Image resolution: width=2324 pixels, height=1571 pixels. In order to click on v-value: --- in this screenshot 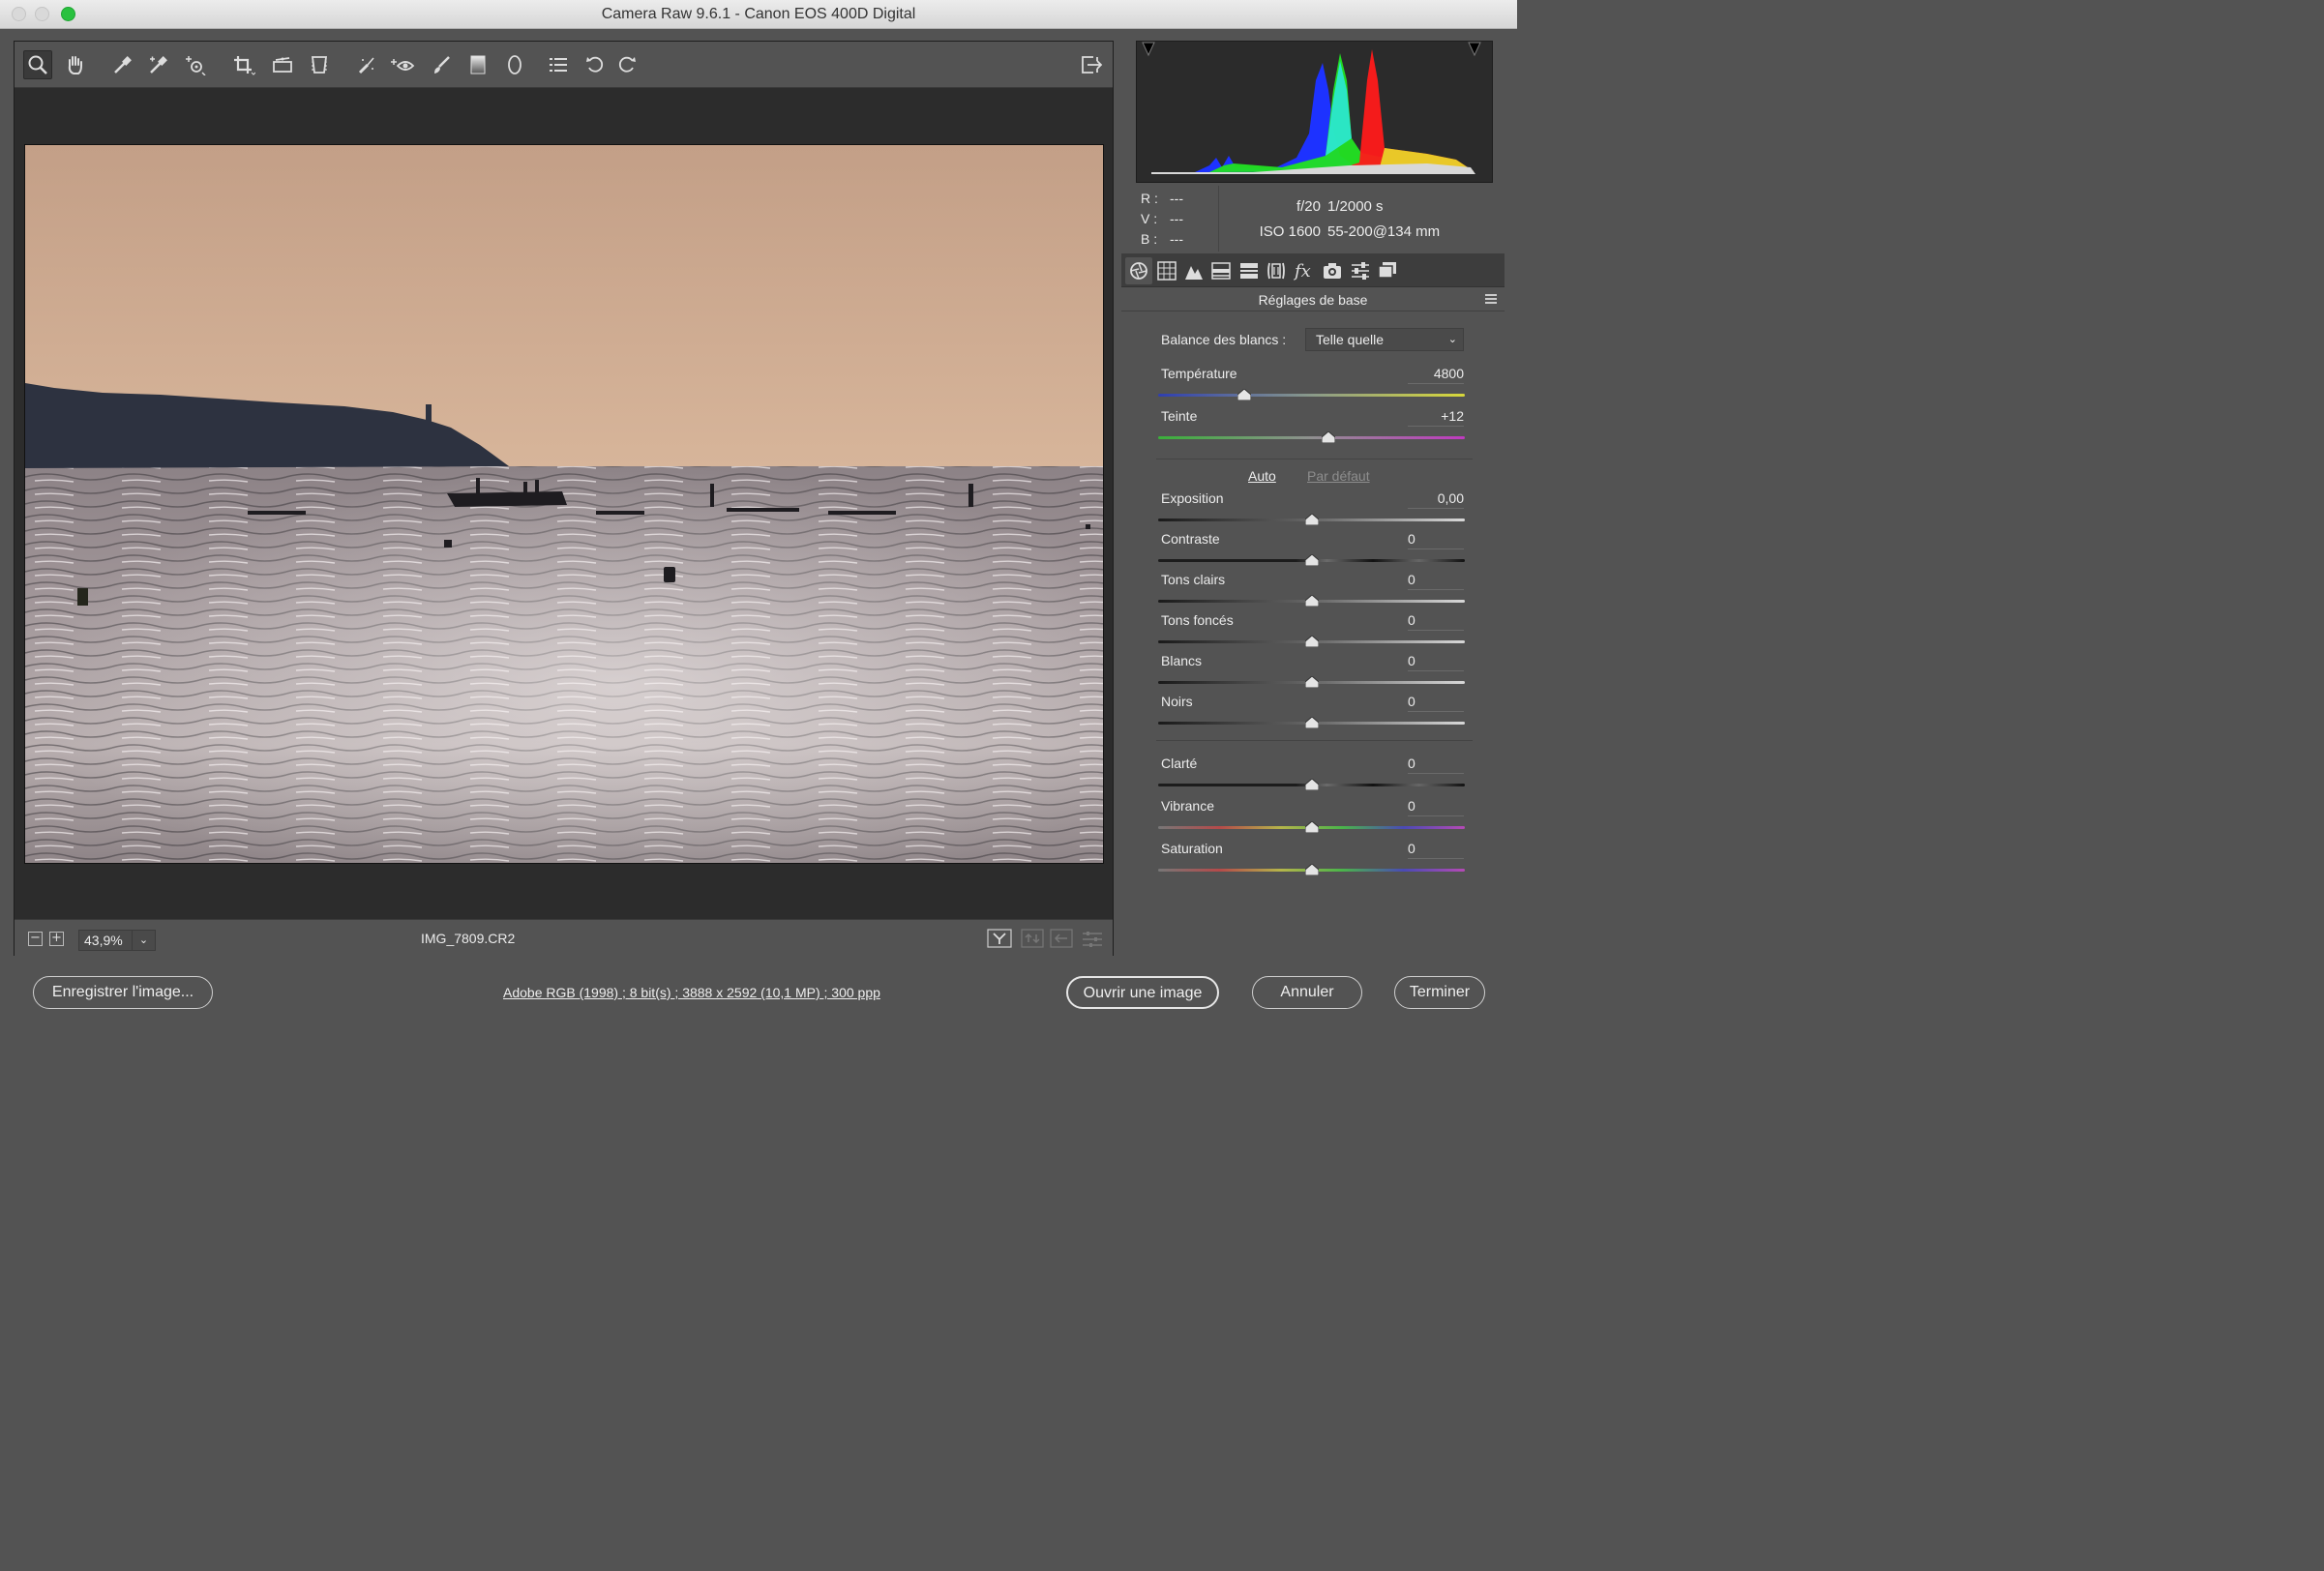, I will do `click(1177, 218)`.